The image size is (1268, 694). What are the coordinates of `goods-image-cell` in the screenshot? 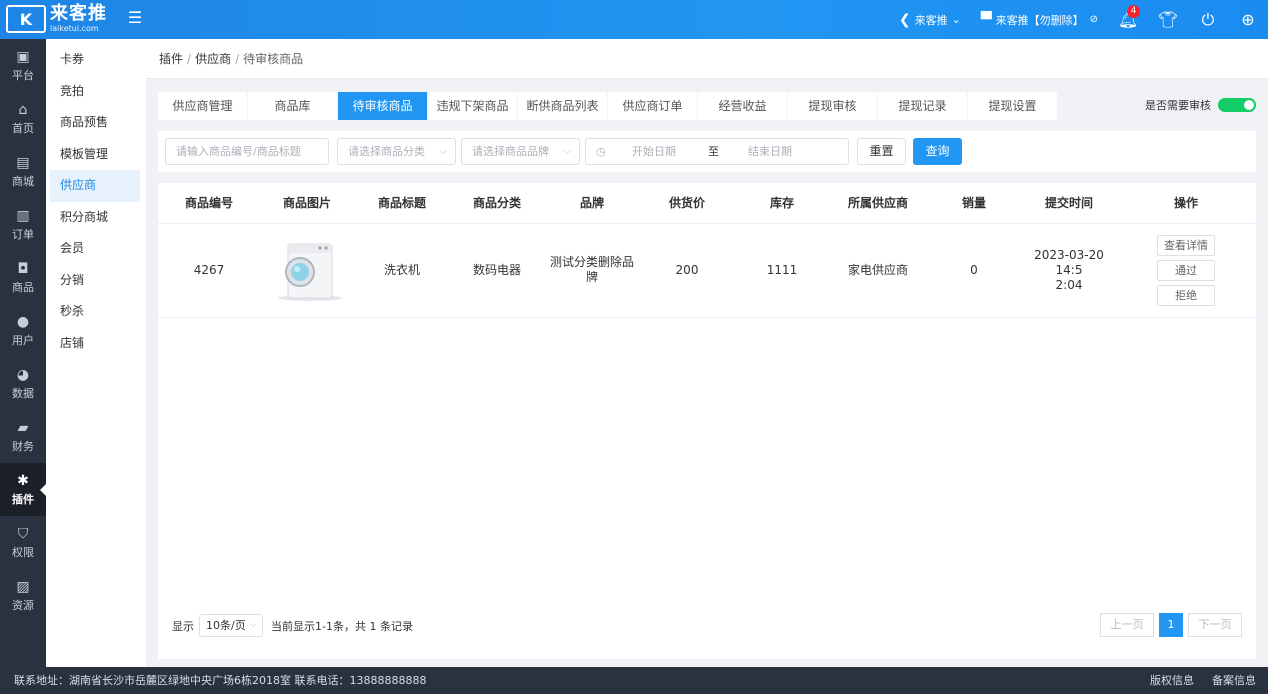 It's located at (307, 270).